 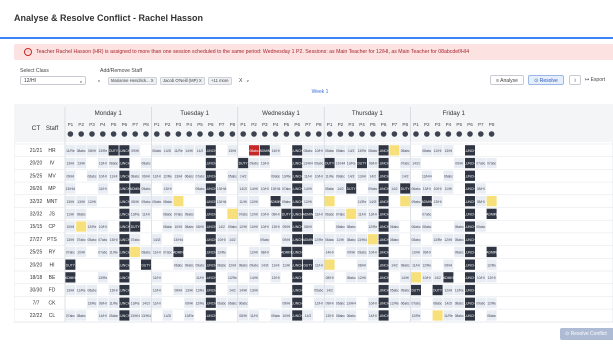 What do you see at coordinates (575, 80) in the screenshot?
I see `info-button: i` at bounding box center [575, 80].